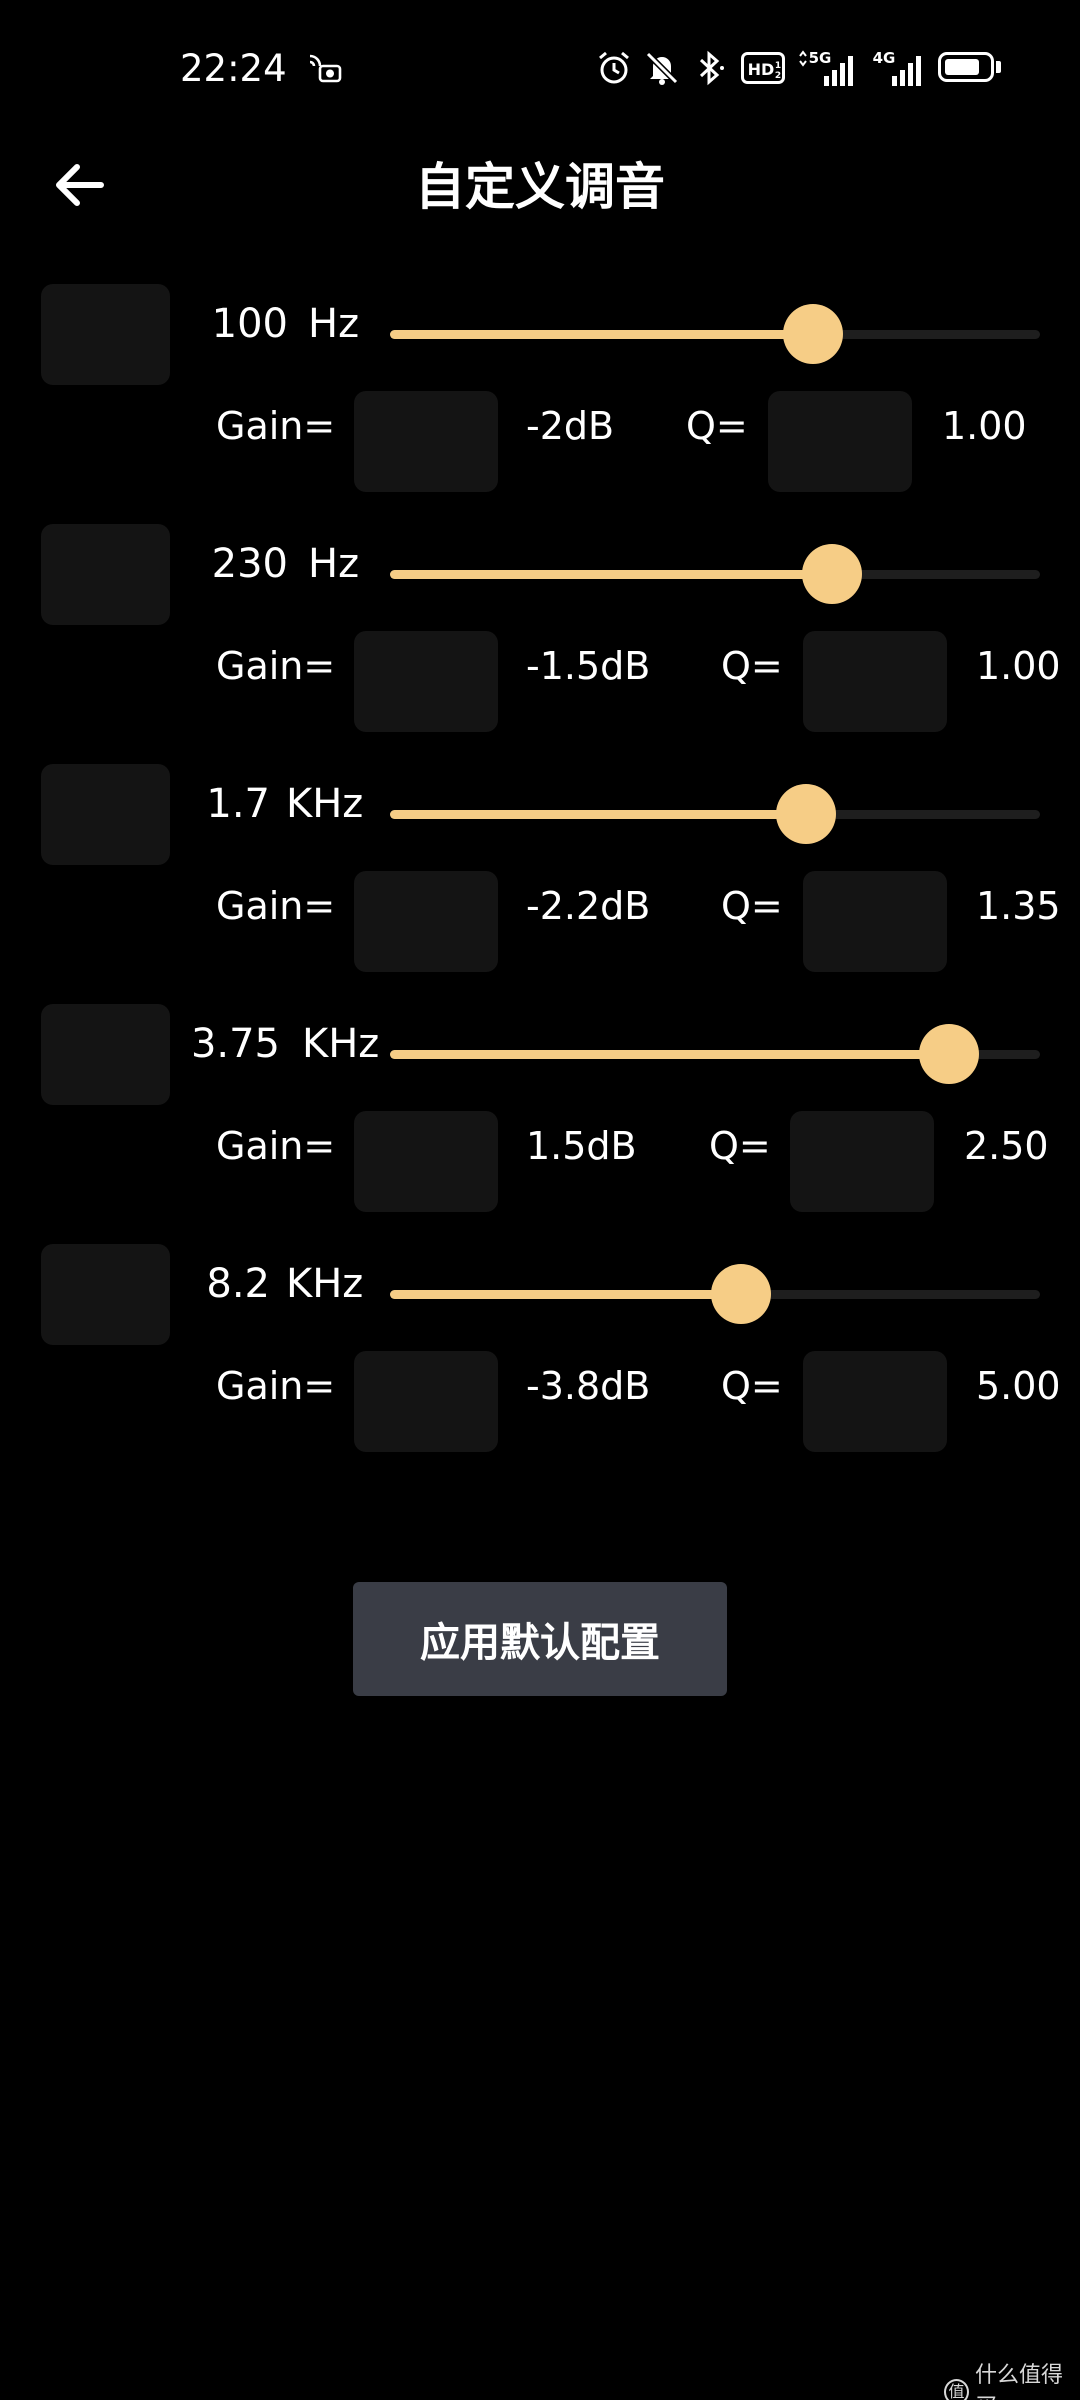 The height and width of the screenshot is (2400, 1080). Describe the element at coordinates (540, 1639) in the screenshot. I see `apply-default-button: 应用默认配置` at that location.